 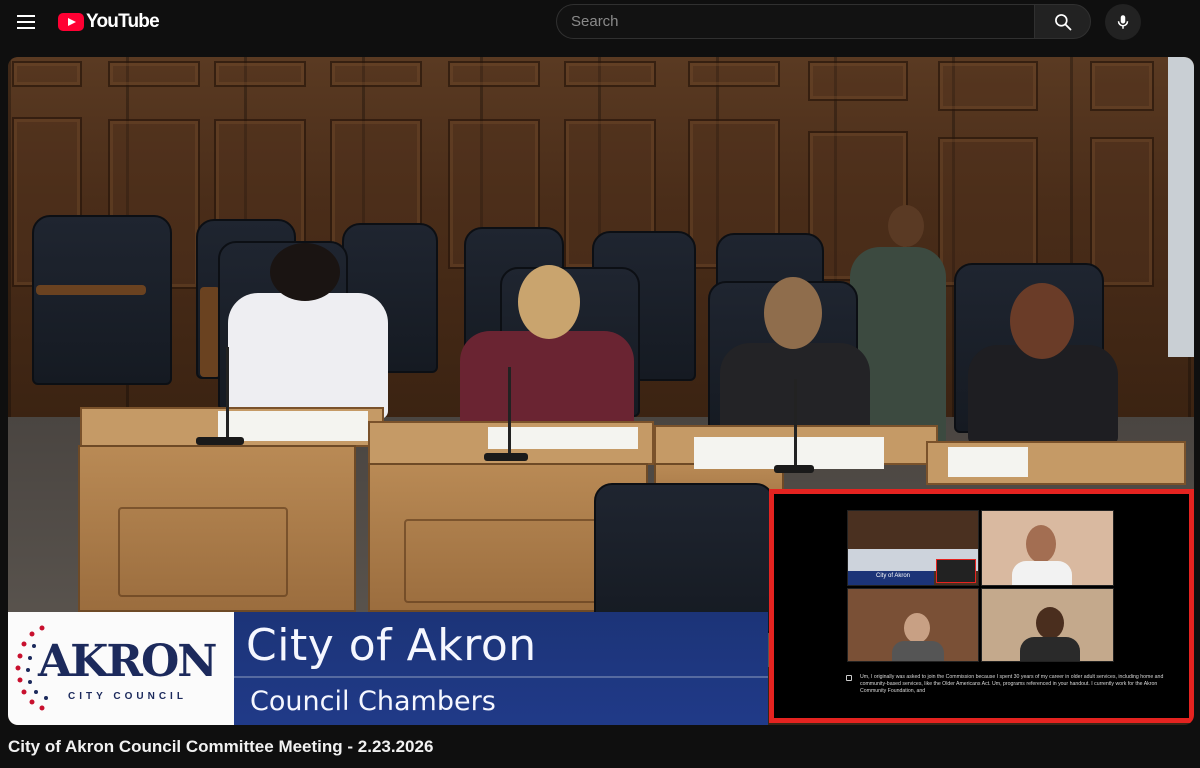 I want to click on video-tile-chambers: City of Akron, so click(x=913, y=548).